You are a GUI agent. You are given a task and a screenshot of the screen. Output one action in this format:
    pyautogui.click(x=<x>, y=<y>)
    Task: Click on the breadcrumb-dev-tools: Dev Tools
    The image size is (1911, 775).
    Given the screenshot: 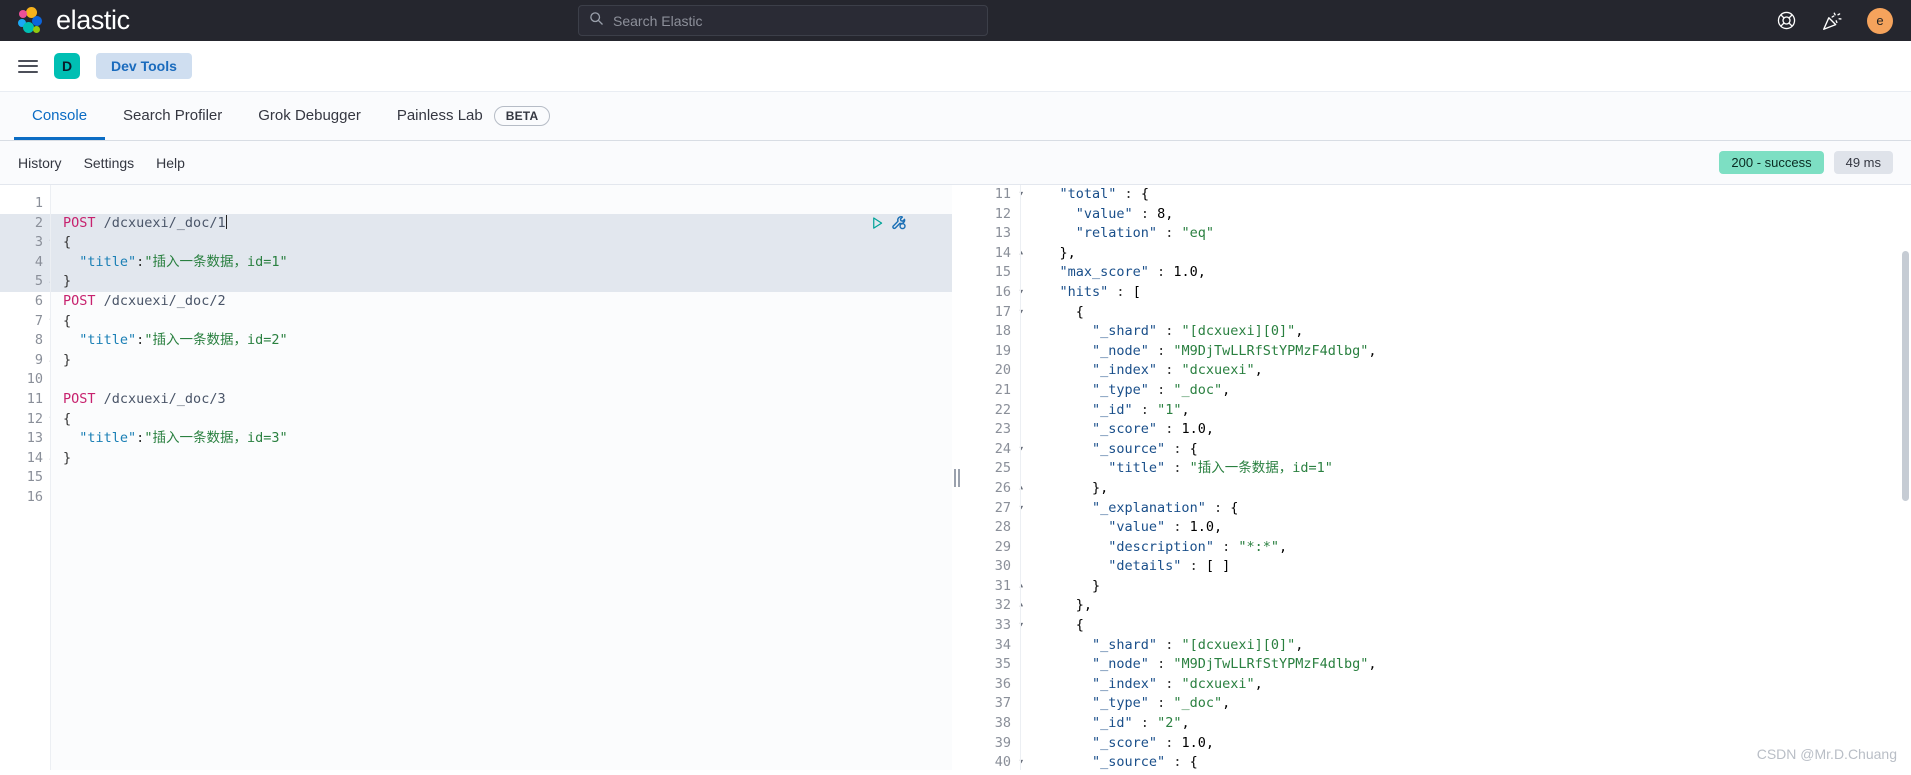 What is the action you would take?
    pyautogui.click(x=144, y=66)
    